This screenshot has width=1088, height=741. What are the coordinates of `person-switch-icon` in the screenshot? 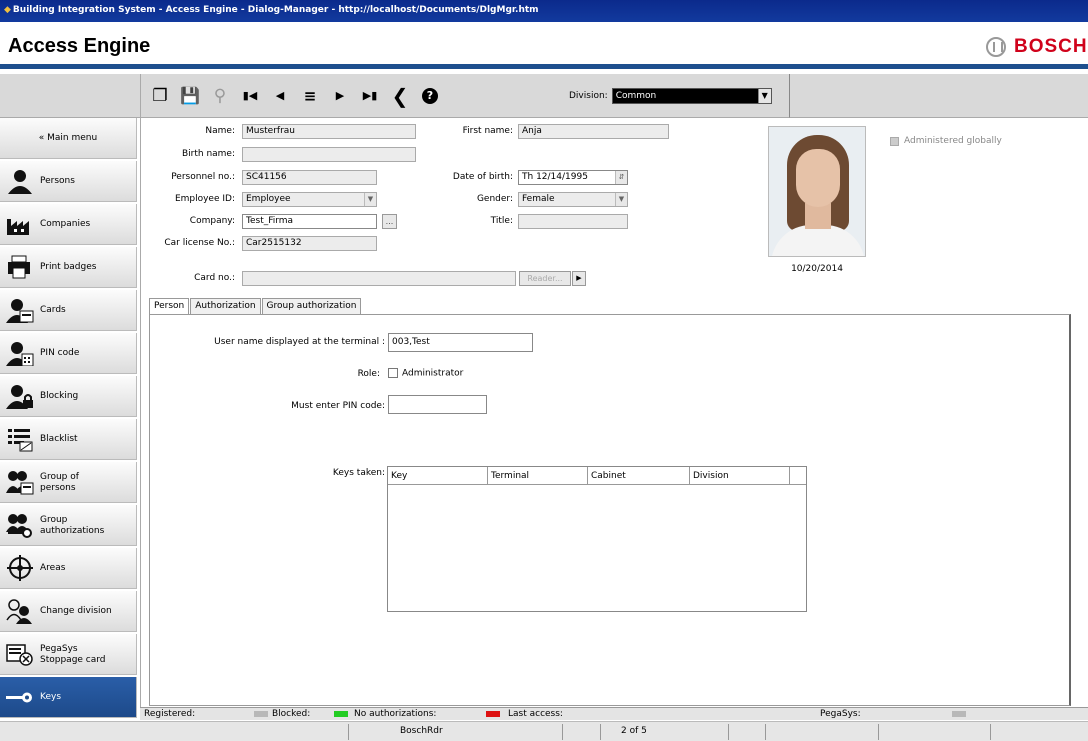 It's located at (19, 611).